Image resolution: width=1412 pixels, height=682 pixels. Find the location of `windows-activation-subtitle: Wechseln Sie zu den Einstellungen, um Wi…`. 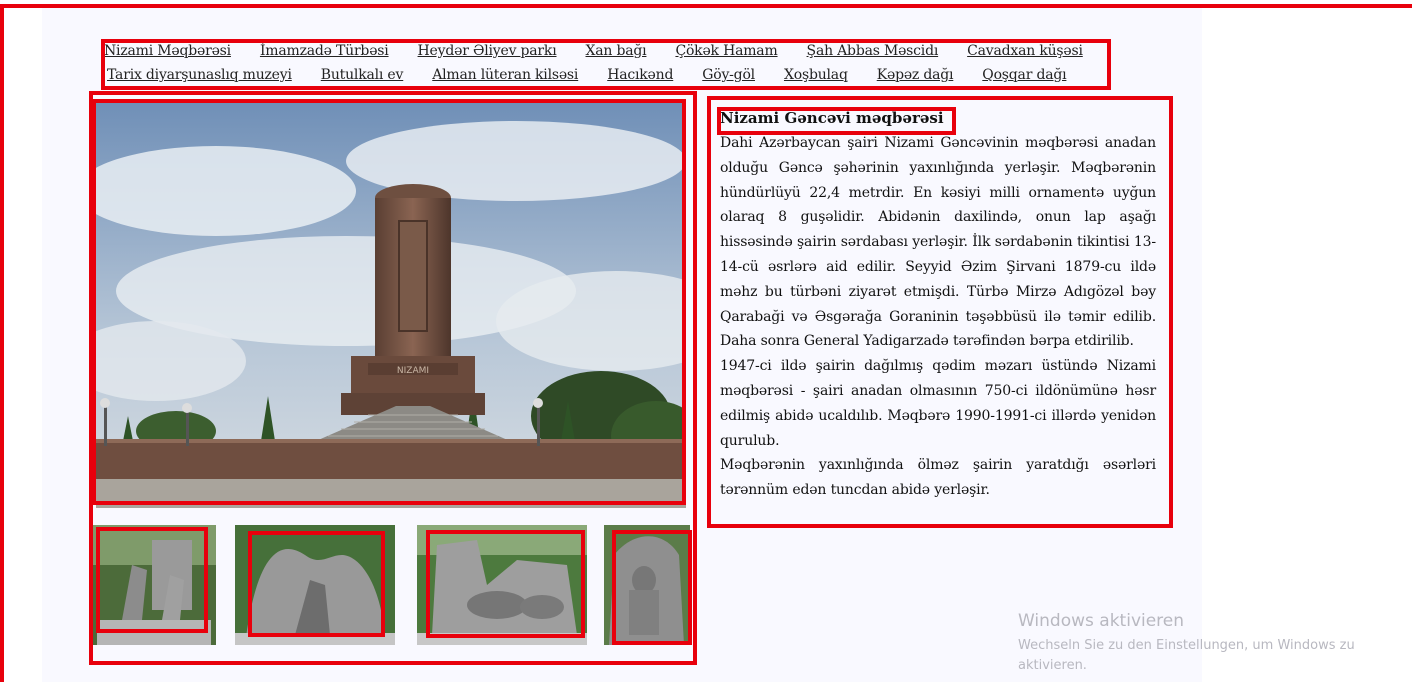

windows-activation-subtitle: Wechseln Sie zu den Einstellungen, um Wi… is located at coordinates (1186, 655).